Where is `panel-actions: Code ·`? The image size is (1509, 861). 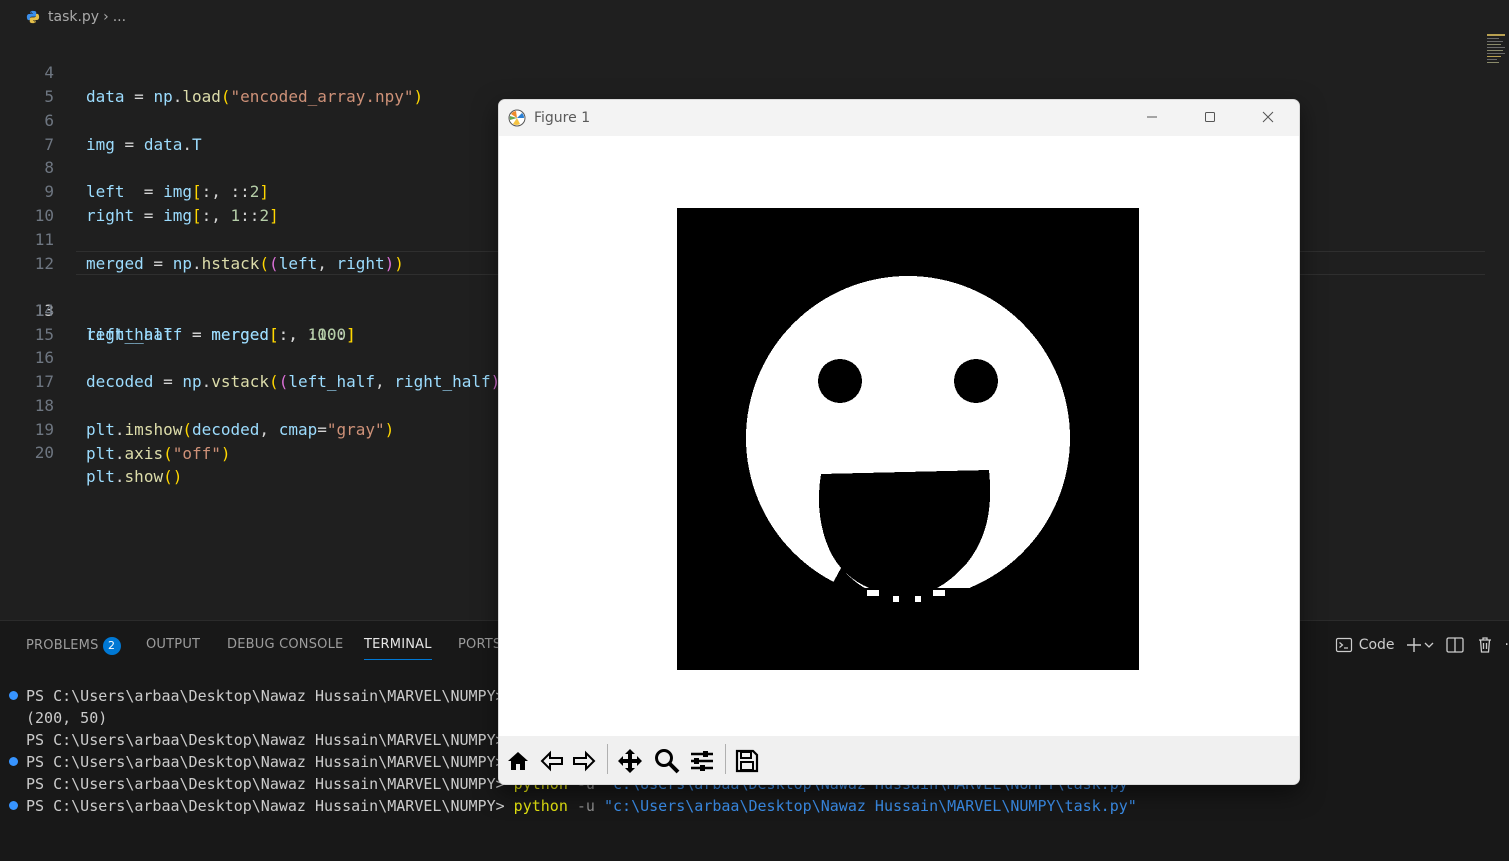
panel-actions: Code · is located at coordinates (1422, 645).